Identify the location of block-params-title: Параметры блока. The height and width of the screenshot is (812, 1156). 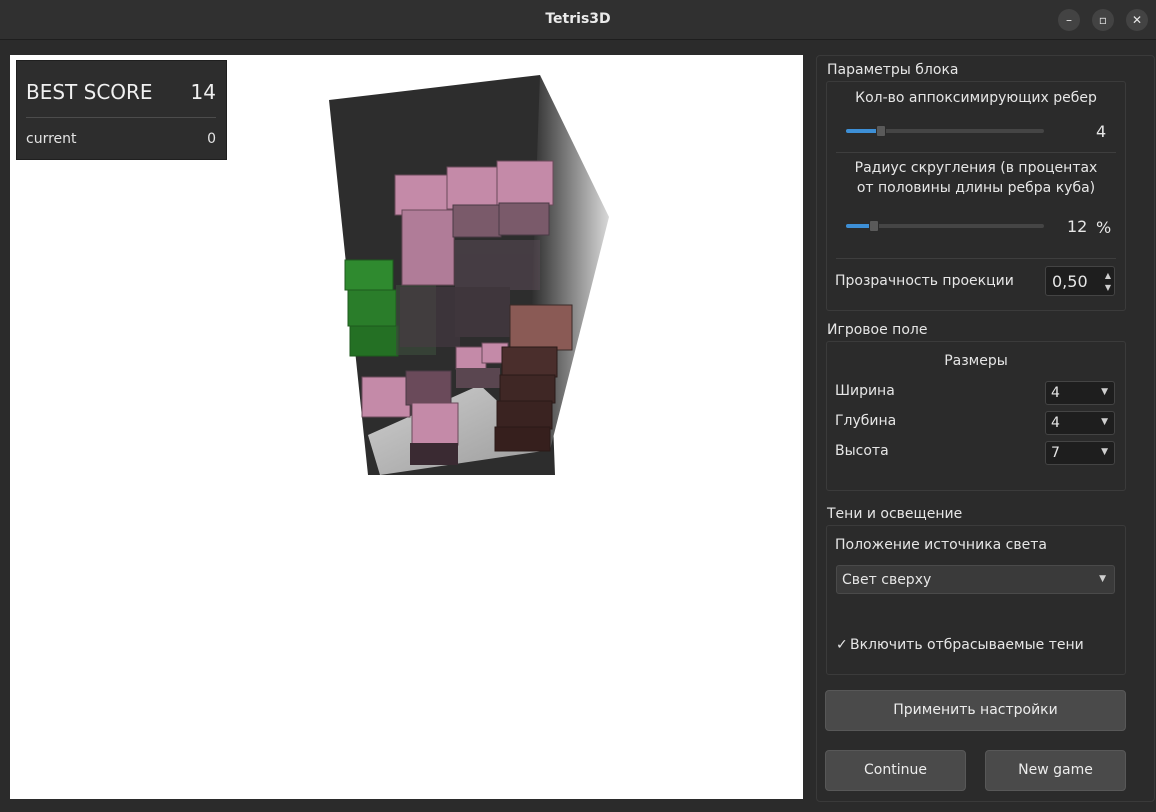
(893, 70).